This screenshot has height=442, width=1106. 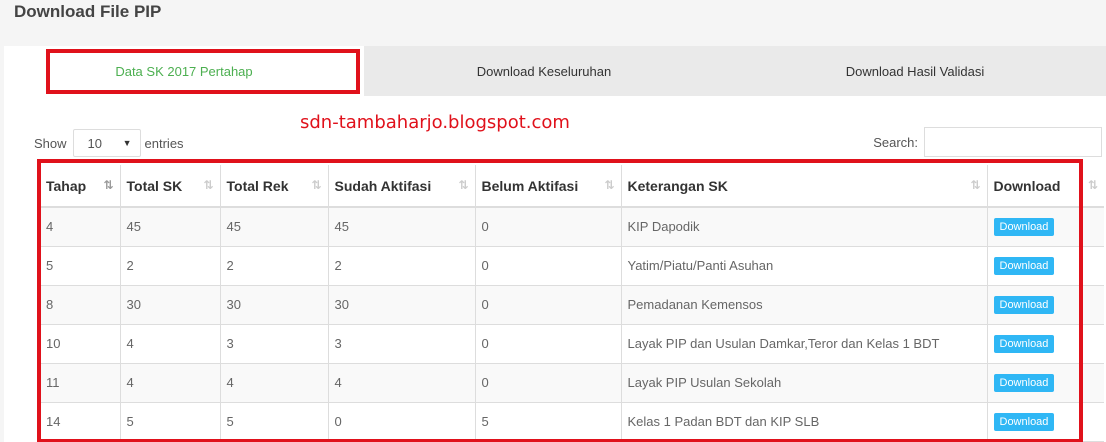 I want to click on cell-tahap: 14, so click(x=80, y=422).